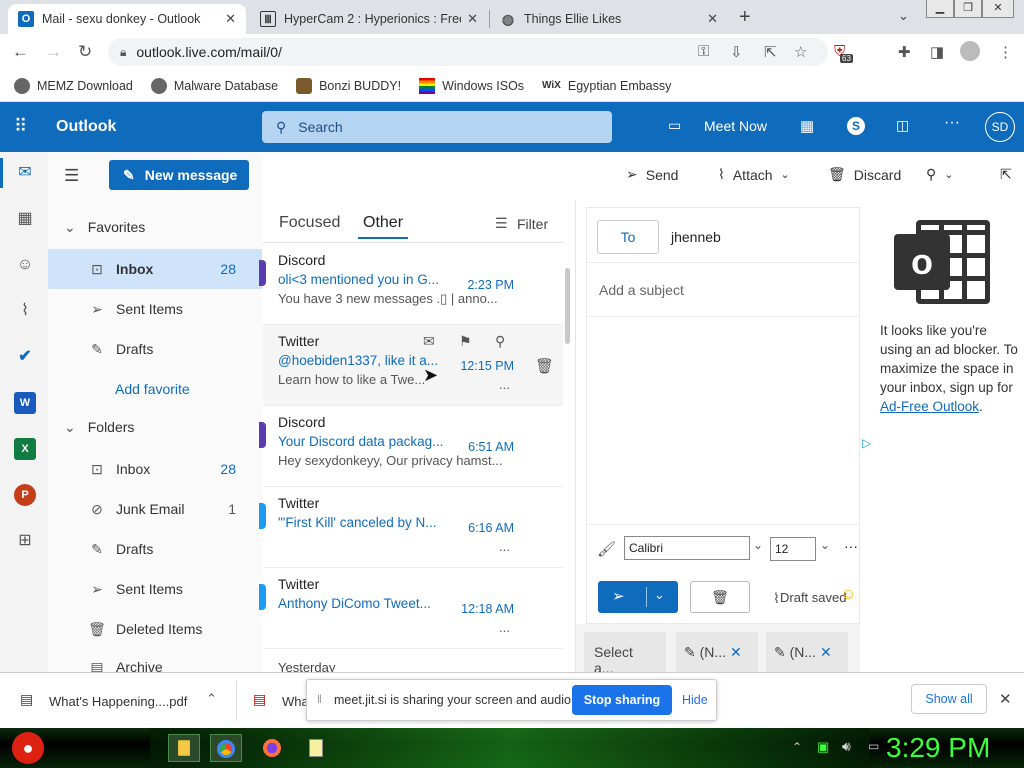 The width and height of the screenshot is (1024, 768). Describe the element at coordinates (25, 495) in the screenshot. I see `powerpoint-icon: P` at that location.